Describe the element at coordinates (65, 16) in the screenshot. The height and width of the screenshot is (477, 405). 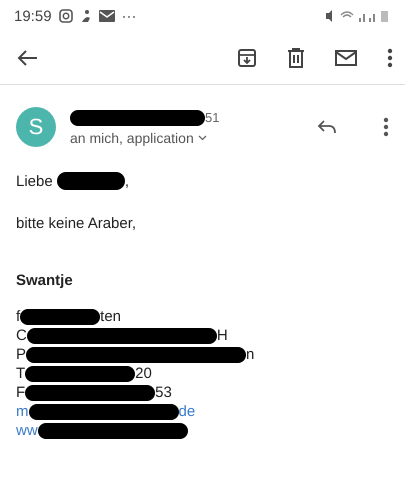
I see `instagram-icon` at that location.